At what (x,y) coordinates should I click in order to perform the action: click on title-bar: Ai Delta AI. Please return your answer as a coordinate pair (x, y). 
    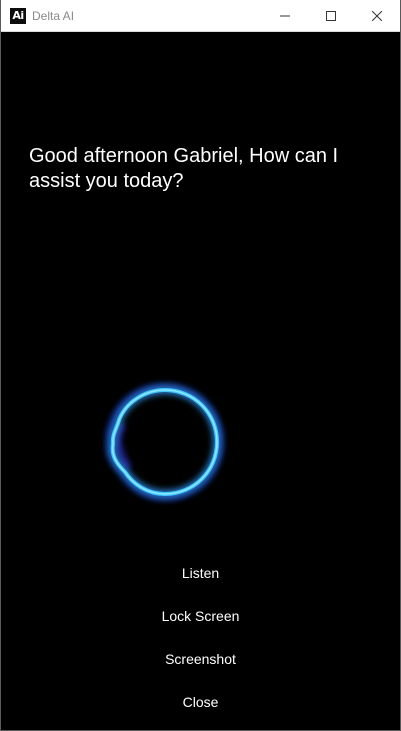
    Looking at the image, I should click on (200, 16).